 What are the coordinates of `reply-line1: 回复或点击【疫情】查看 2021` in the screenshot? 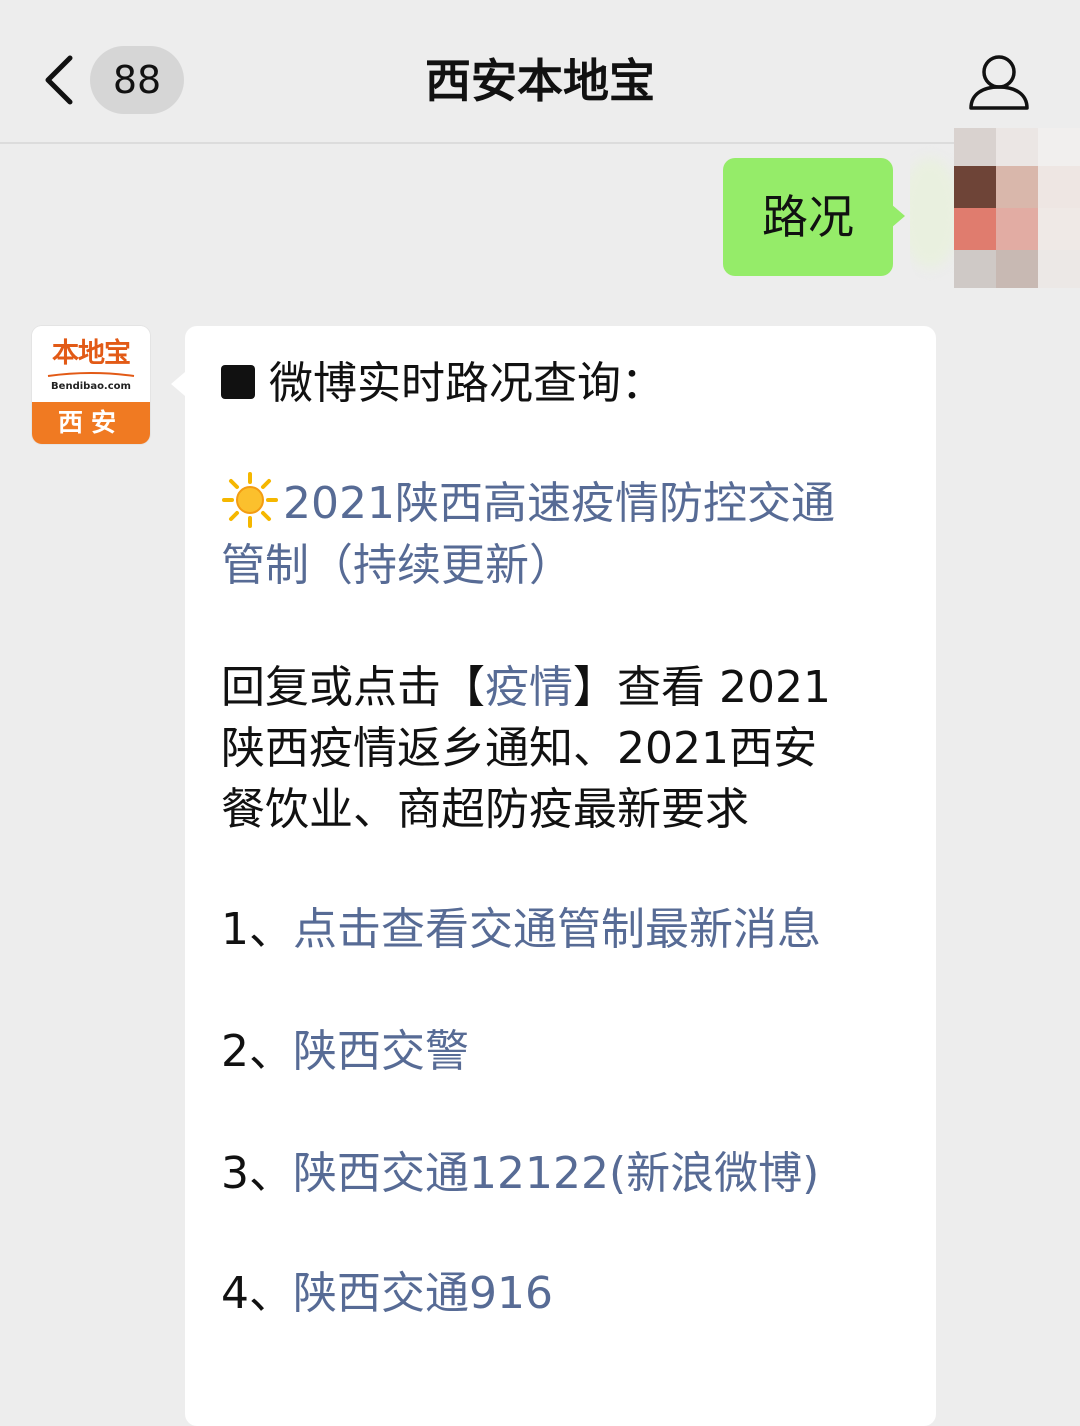 It's located at (526, 688).